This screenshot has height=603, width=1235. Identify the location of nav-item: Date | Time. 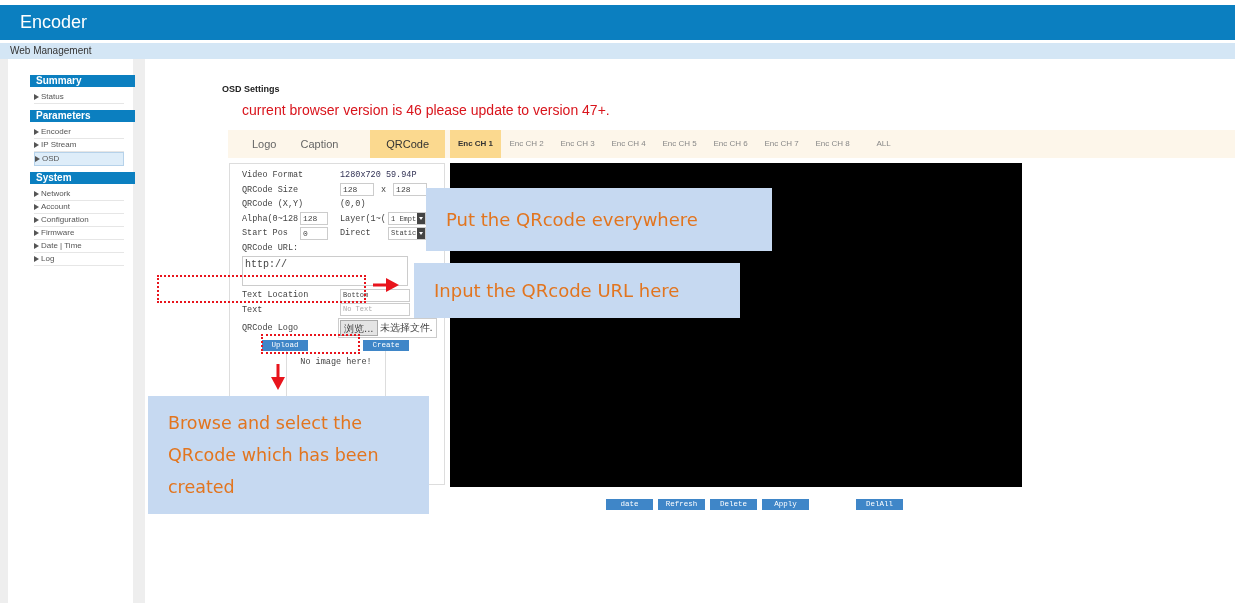
(79, 246).